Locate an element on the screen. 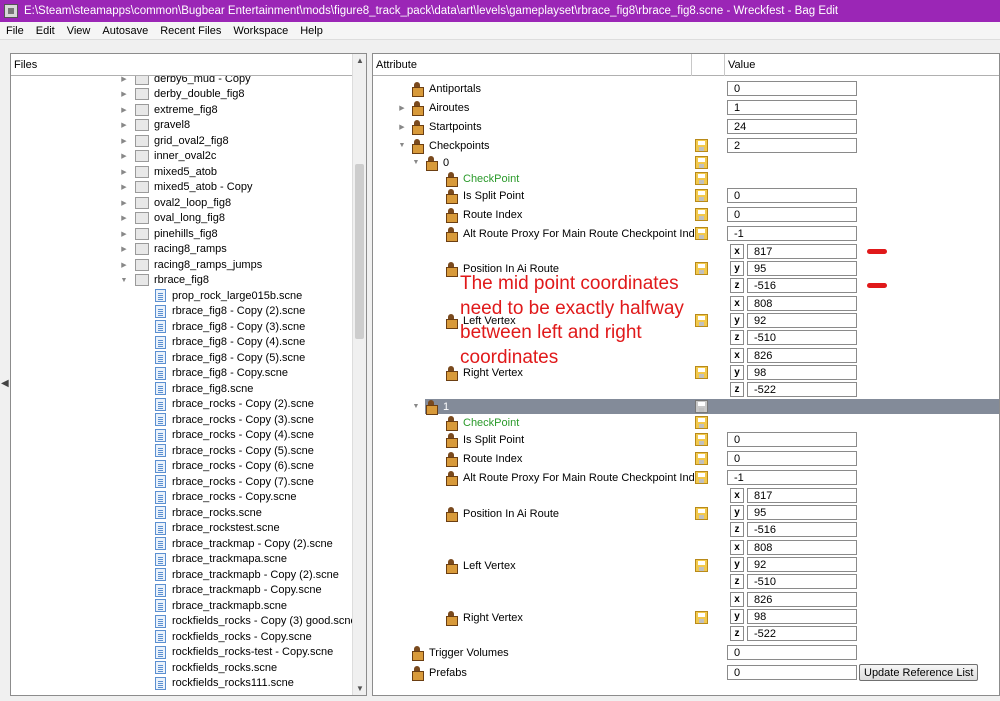 The height and width of the screenshot is (701, 1000). collapse-arrow-icon: ▼ is located at coordinates (416, 162).